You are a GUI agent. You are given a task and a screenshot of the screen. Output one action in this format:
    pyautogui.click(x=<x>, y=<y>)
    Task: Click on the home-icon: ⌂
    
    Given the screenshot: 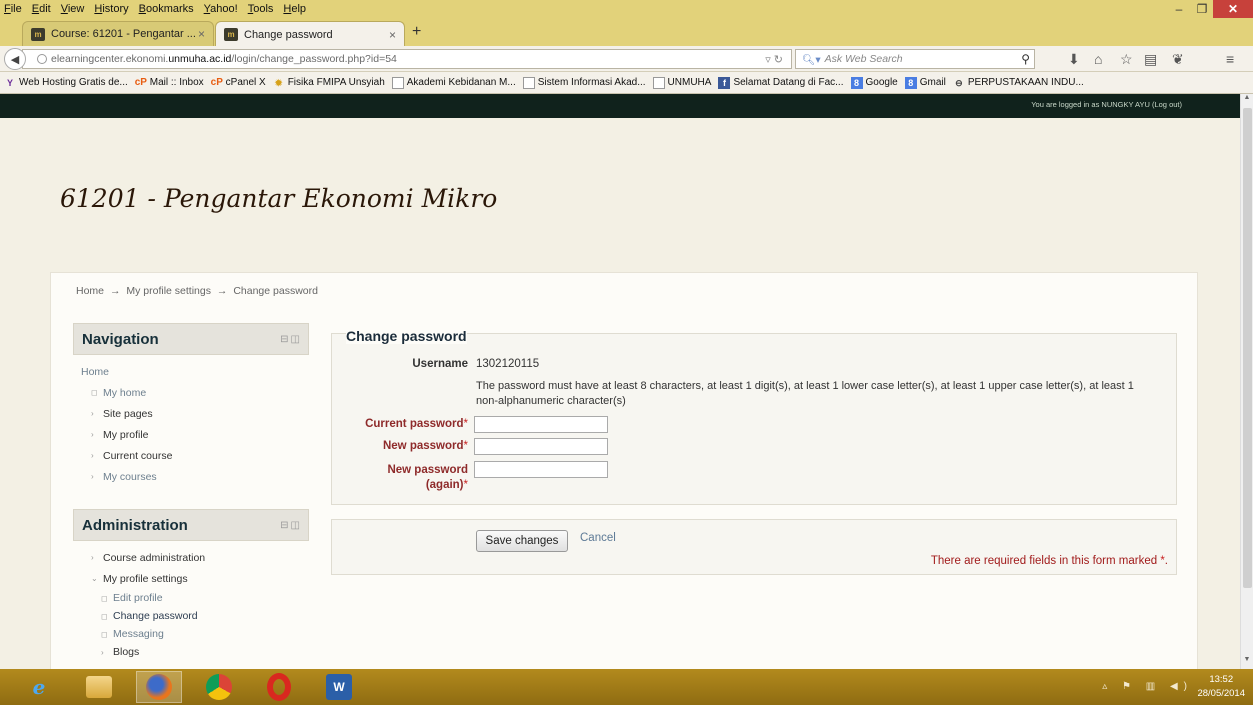 What is the action you would take?
    pyautogui.click(x=1098, y=59)
    